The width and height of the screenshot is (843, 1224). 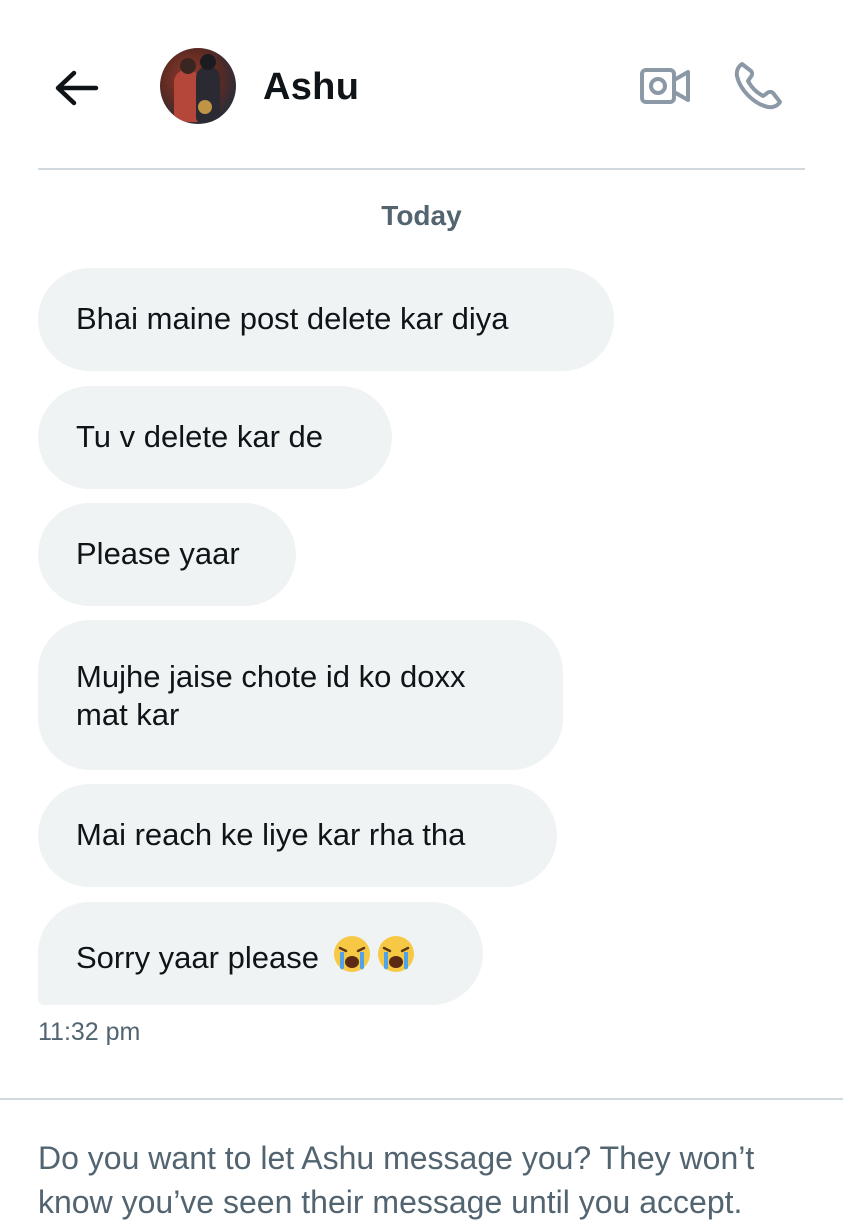 I want to click on message-timestamp: 11:32 pm, so click(x=89, y=1032).